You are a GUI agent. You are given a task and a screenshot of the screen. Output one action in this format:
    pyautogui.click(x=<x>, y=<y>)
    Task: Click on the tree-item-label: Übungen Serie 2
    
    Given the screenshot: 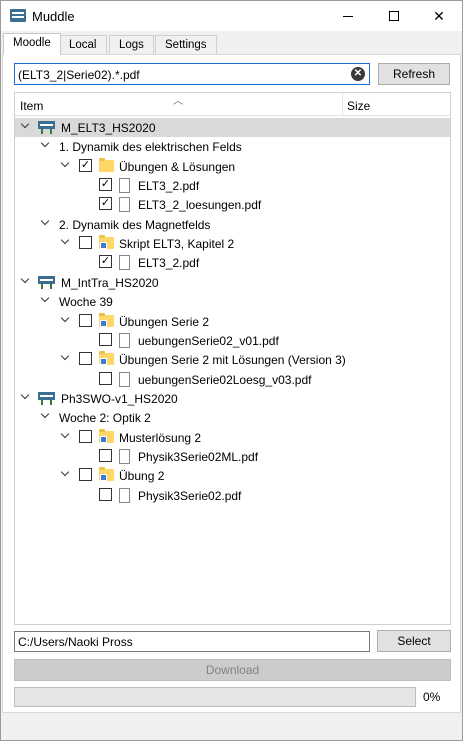 What is the action you would take?
    pyautogui.click(x=164, y=321)
    